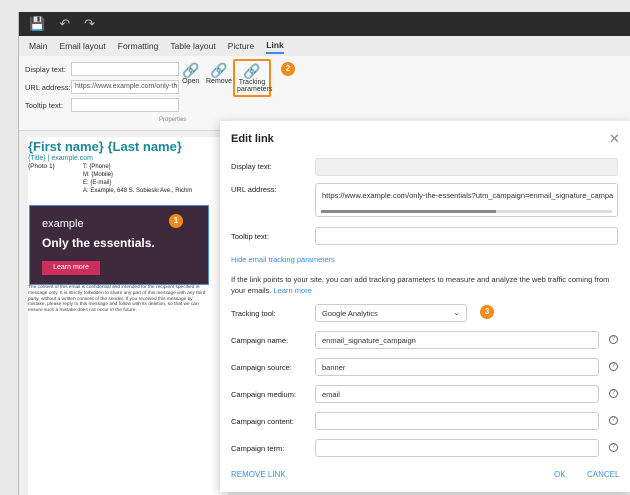 The width and height of the screenshot is (630, 495). I want to click on tracking-link-icon: 🔗, so click(252, 71).